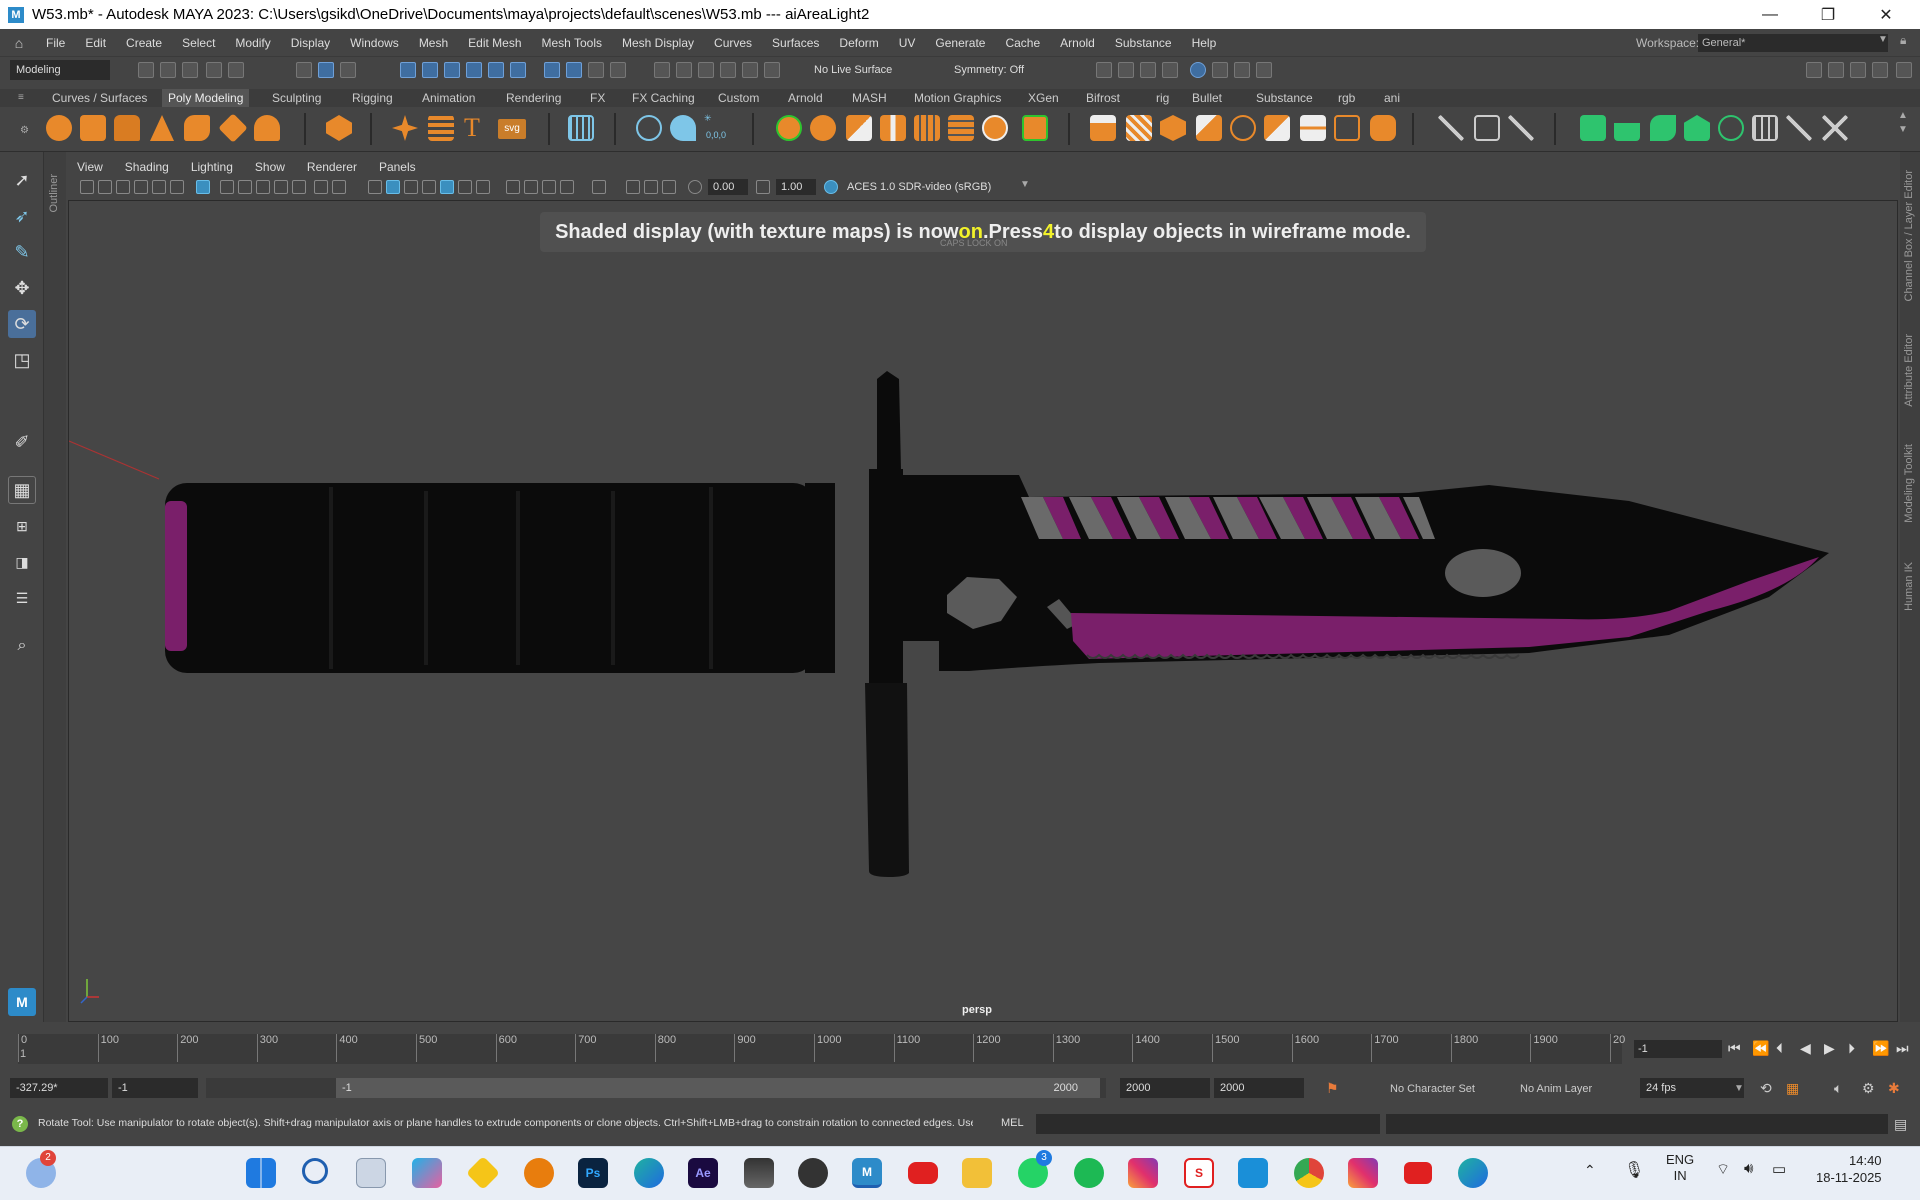  Describe the element at coordinates (22, 360) in the screenshot. I see `scale-tool-icon: ◳` at that location.